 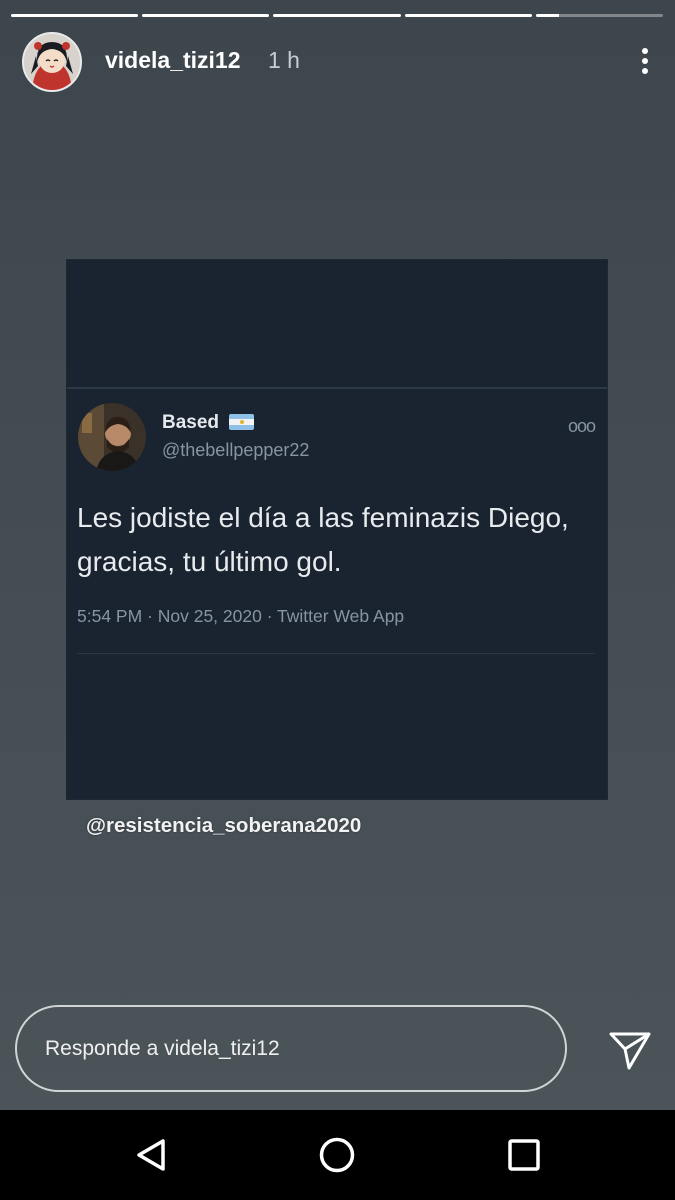 What do you see at coordinates (223, 826) in the screenshot?
I see `mention-sticker: @resistencia_soberana2020` at bounding box center [223, 826].